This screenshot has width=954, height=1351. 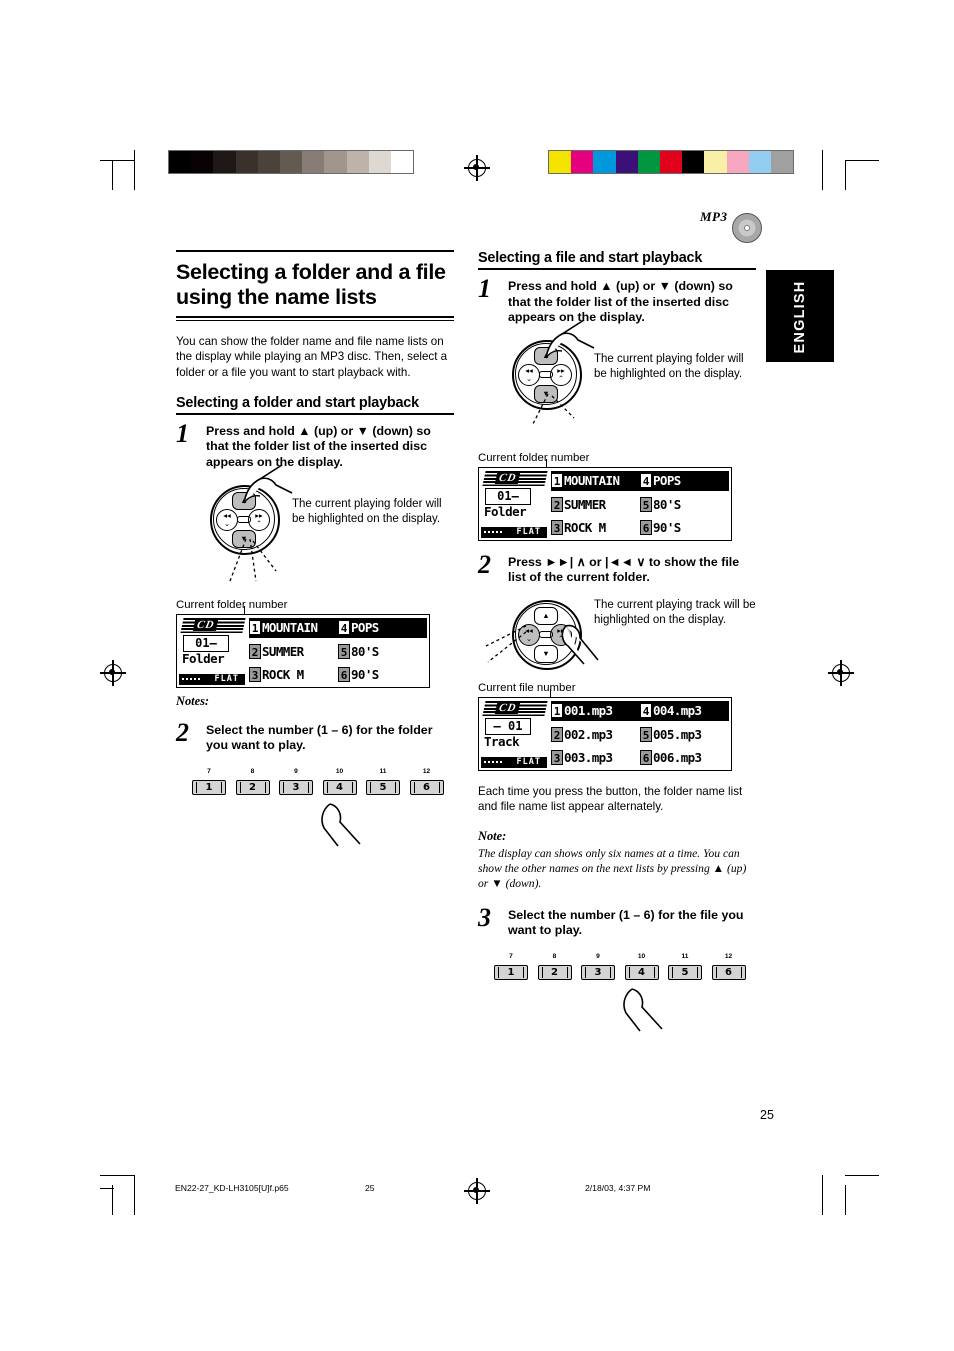 I want to click on lcd-list-panel: 1 MOUNTAIN 2 SUMMER 3 ROCK M 4 POPS 5 80'S 6 90'S, so click(x=641, y=504).